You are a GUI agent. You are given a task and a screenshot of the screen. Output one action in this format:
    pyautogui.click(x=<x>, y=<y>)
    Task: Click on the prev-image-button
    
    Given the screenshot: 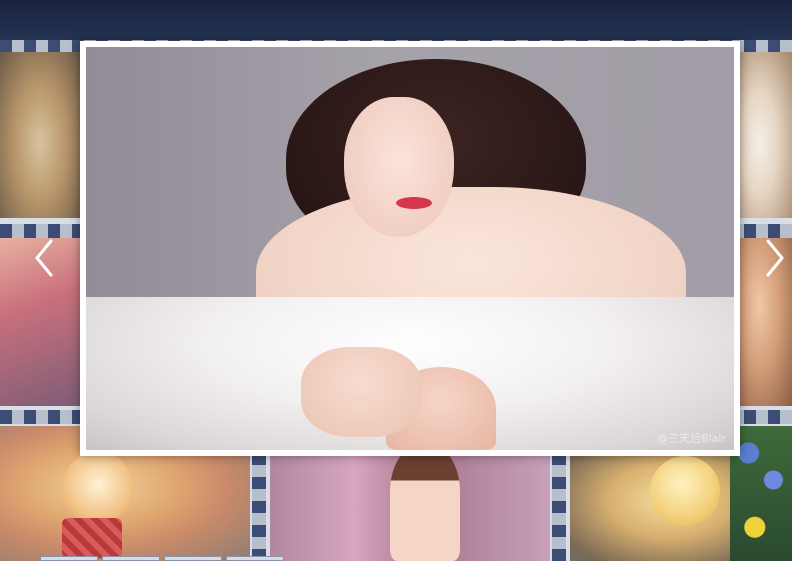 What is the action you would take?
    pyautogui.click(x=44, y=258)
    